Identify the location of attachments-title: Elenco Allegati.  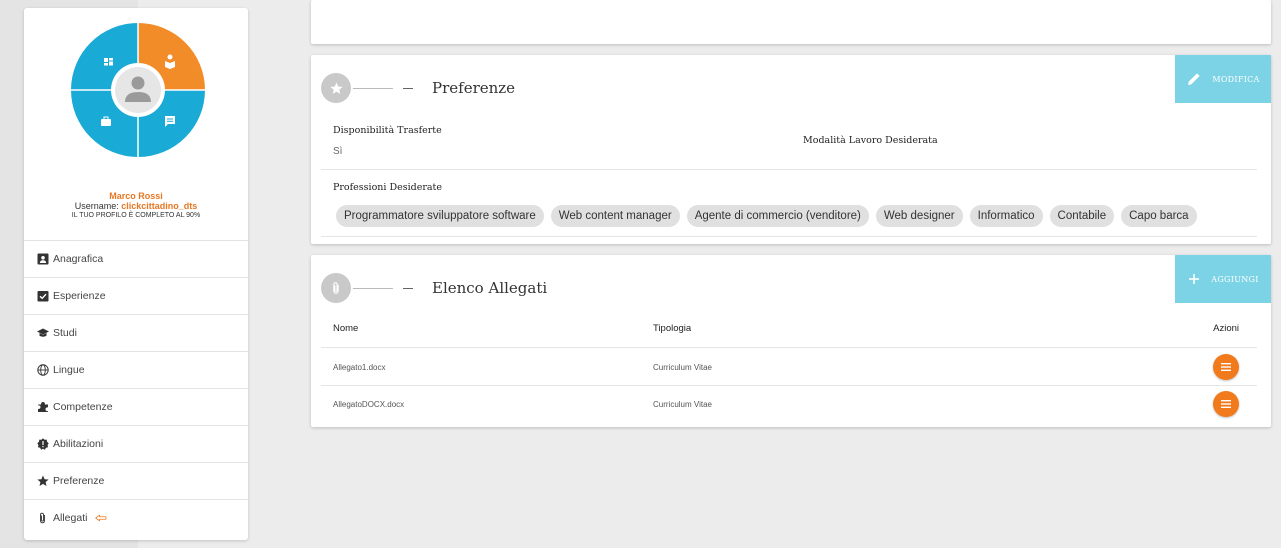
(490, 288).